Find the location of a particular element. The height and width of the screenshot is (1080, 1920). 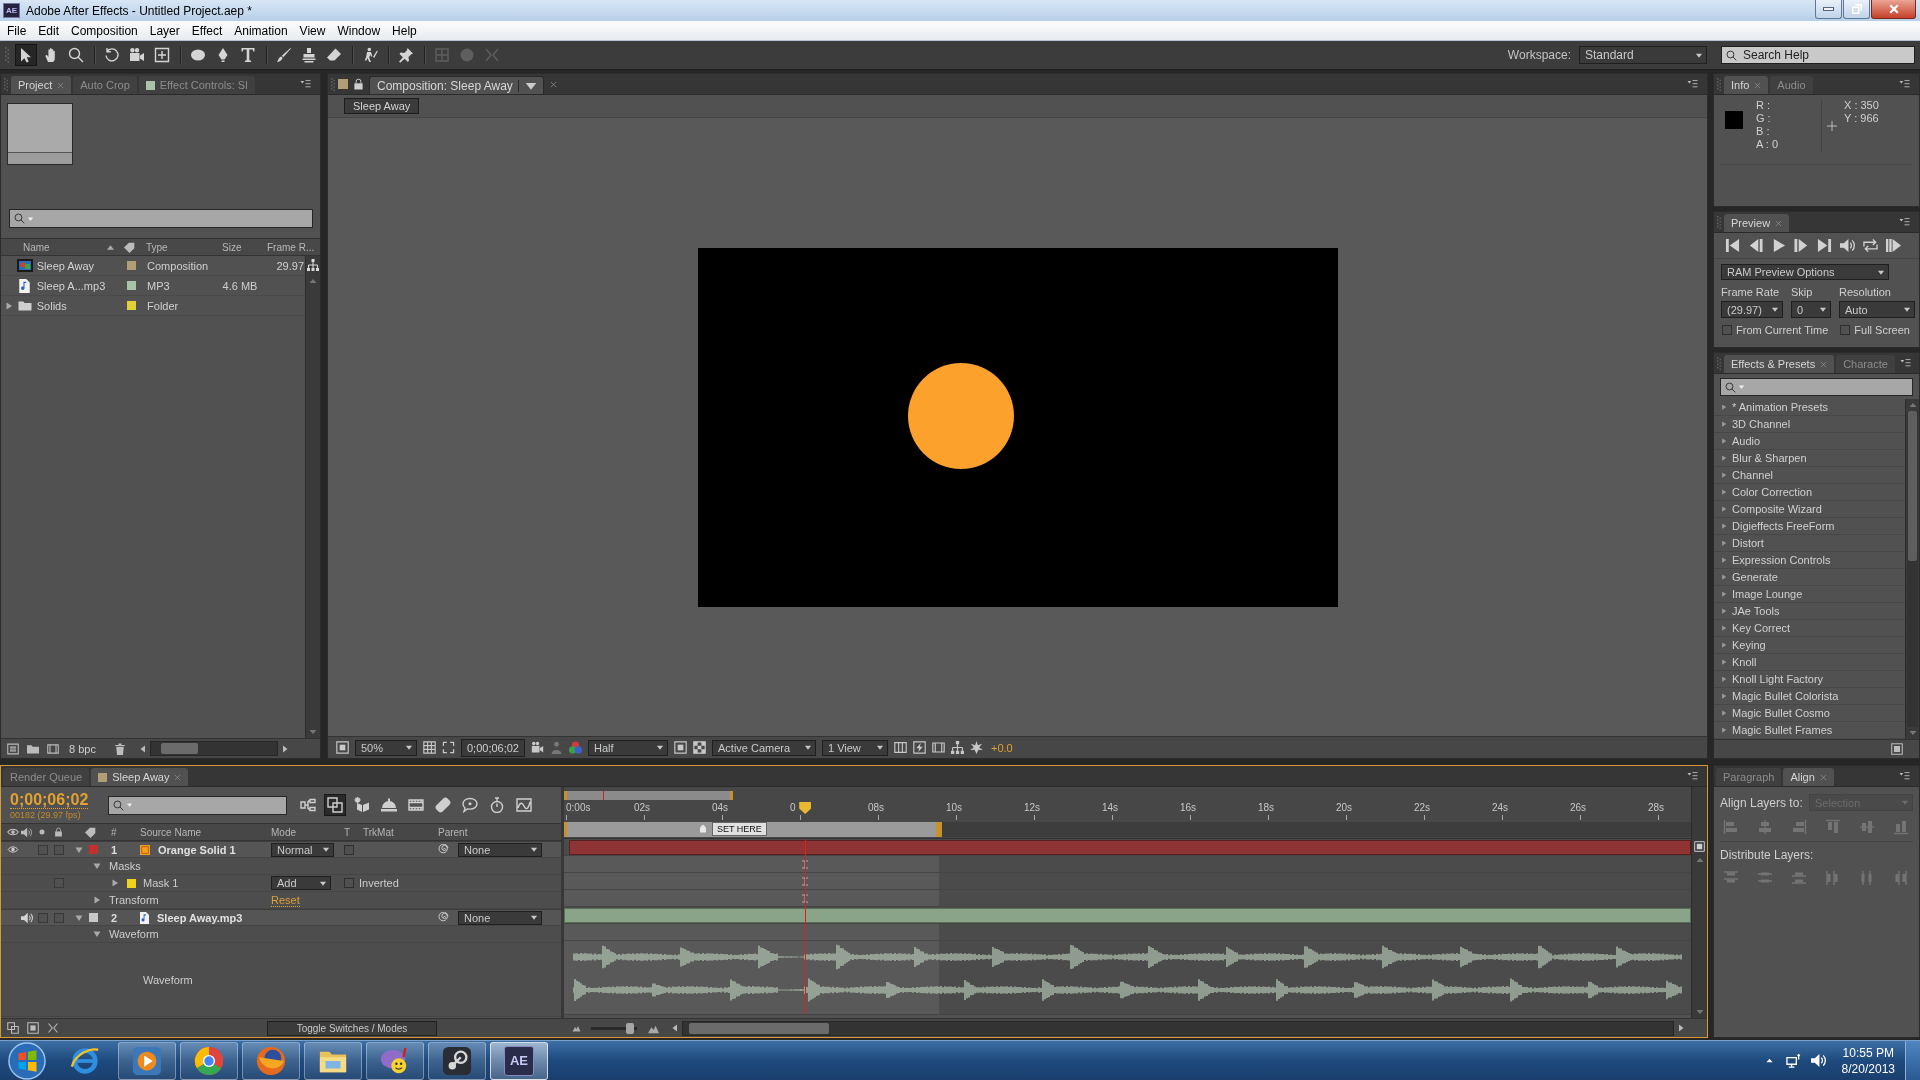

panel-tab: Preview is located at coordinates (1757, 223).